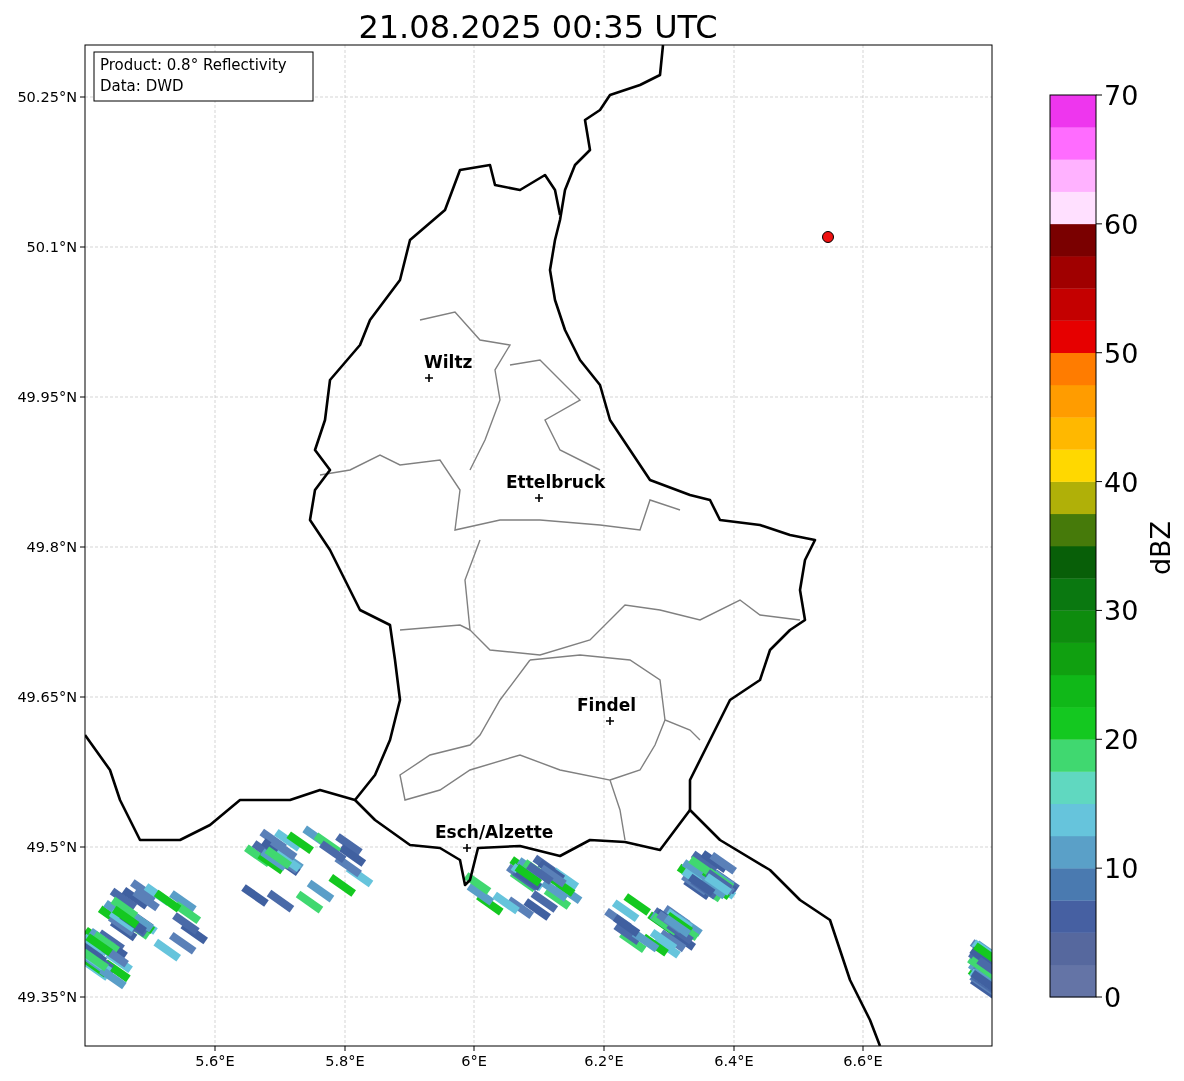  Describe the element at coordinates (47, 697) in the screenshot. I see `latitude-label: 49.65°N` at that location.